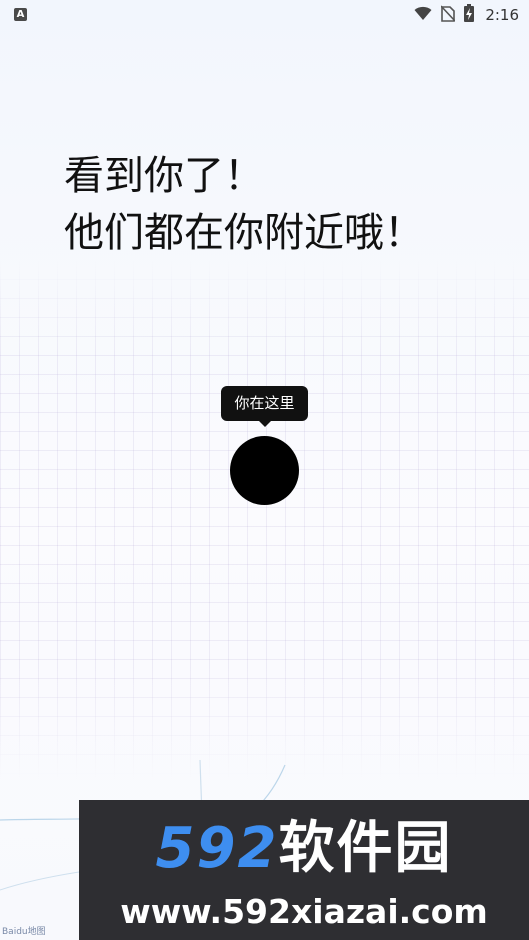 This screenshot has height=940, width=529. What do you see at coordinates (365, 848) in the screenshot?
I see `watermark-brand-name: 软件园` at bounding box center [365, 848].